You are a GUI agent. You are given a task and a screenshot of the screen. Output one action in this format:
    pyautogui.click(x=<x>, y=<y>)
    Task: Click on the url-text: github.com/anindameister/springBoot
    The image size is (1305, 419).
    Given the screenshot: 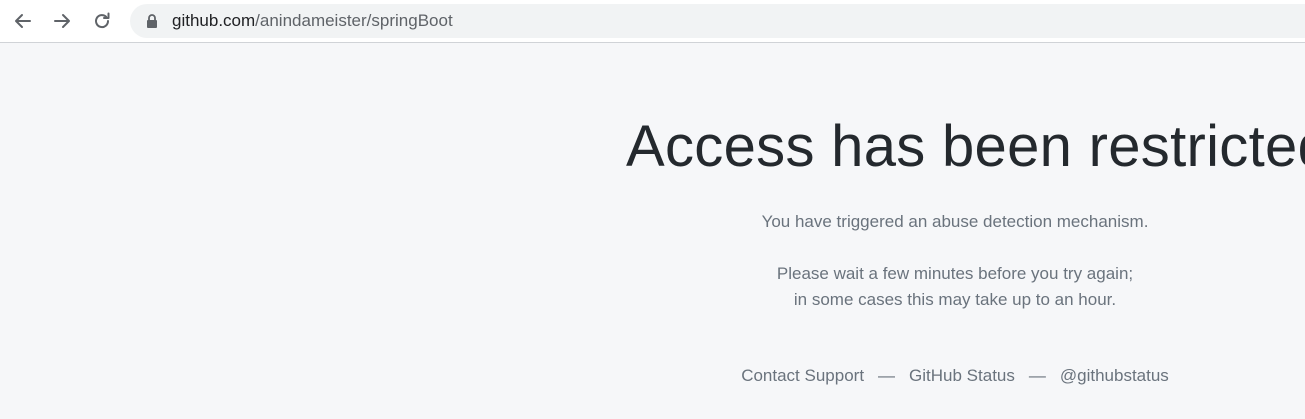 What is the action you would take?
    pyautogui.click(x=312, y=21)
    